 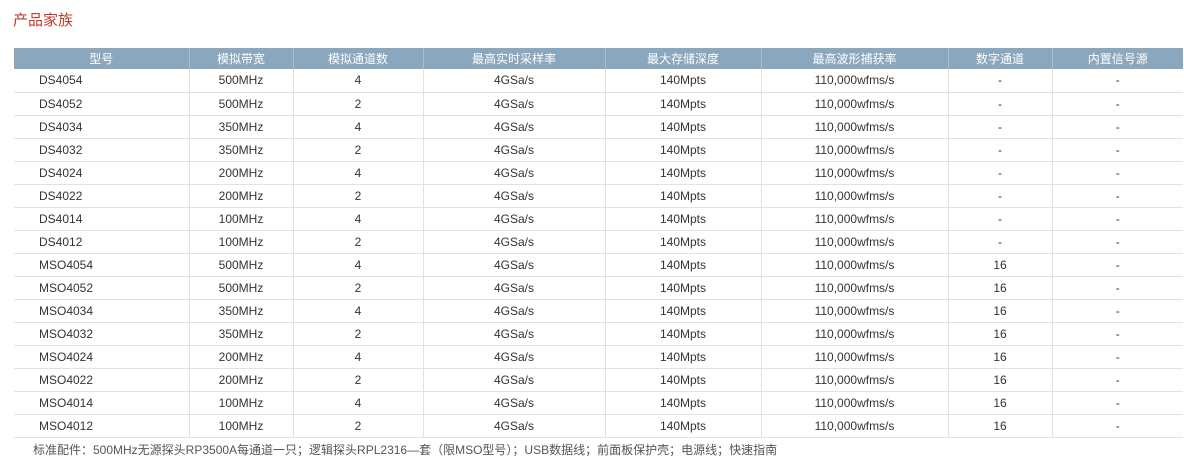 What do you see at coordinates (683, 58) in the screenshot?
I see `column-header-memory-depth: 最大存储深度` at bounding box center [683, 58].